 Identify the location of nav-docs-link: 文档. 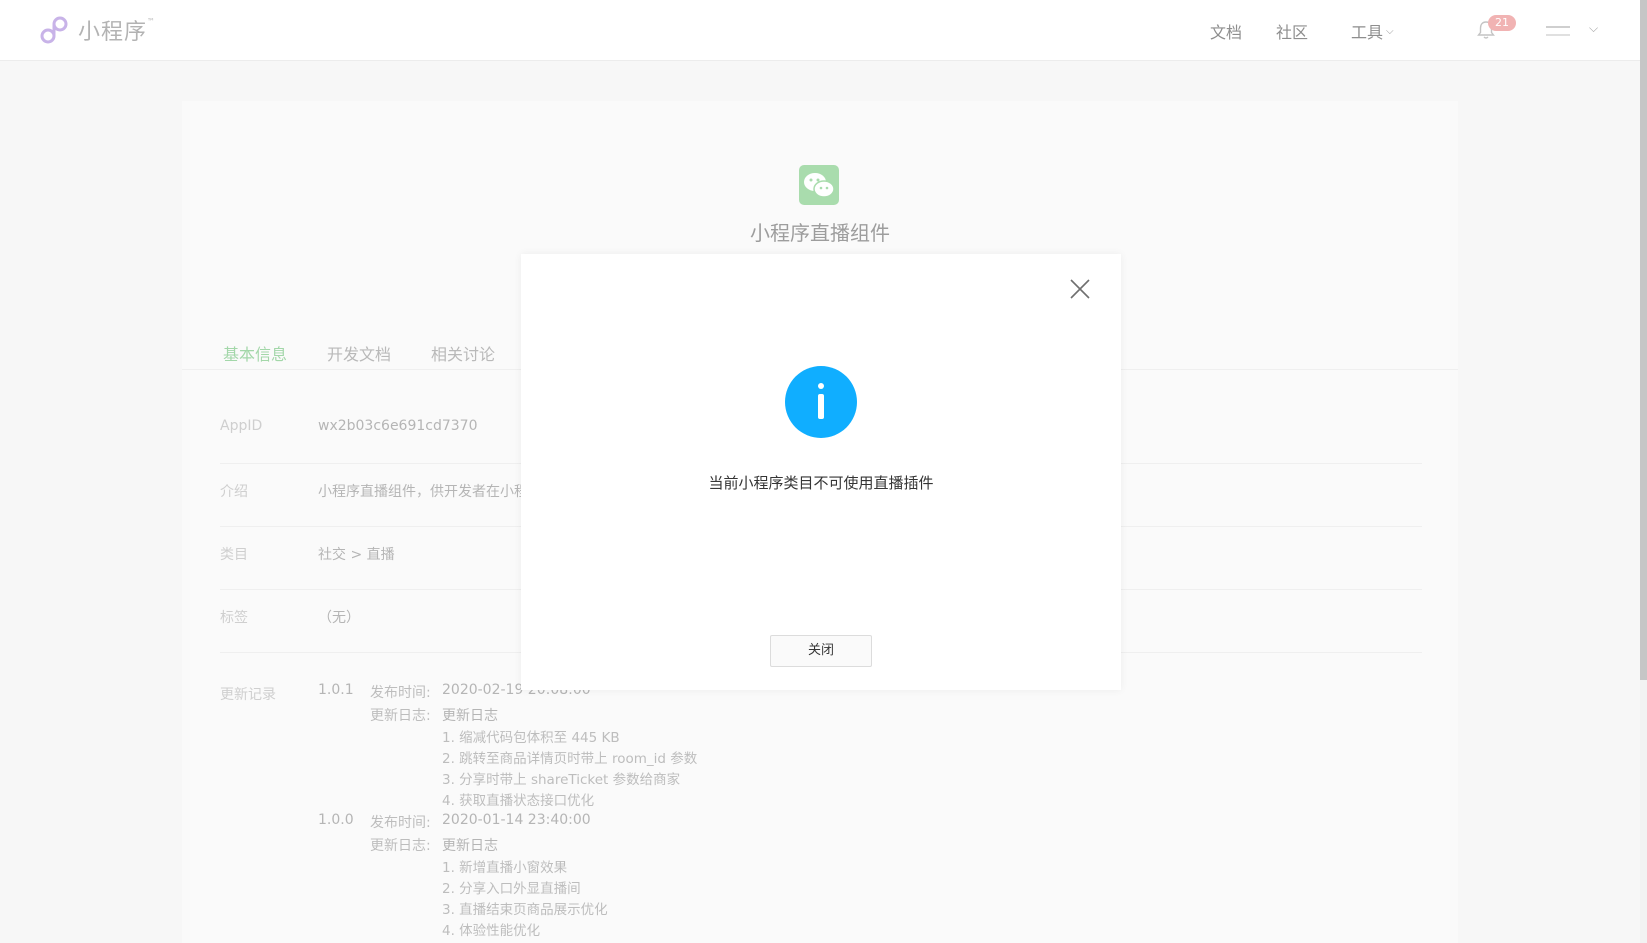
(1226, 31).